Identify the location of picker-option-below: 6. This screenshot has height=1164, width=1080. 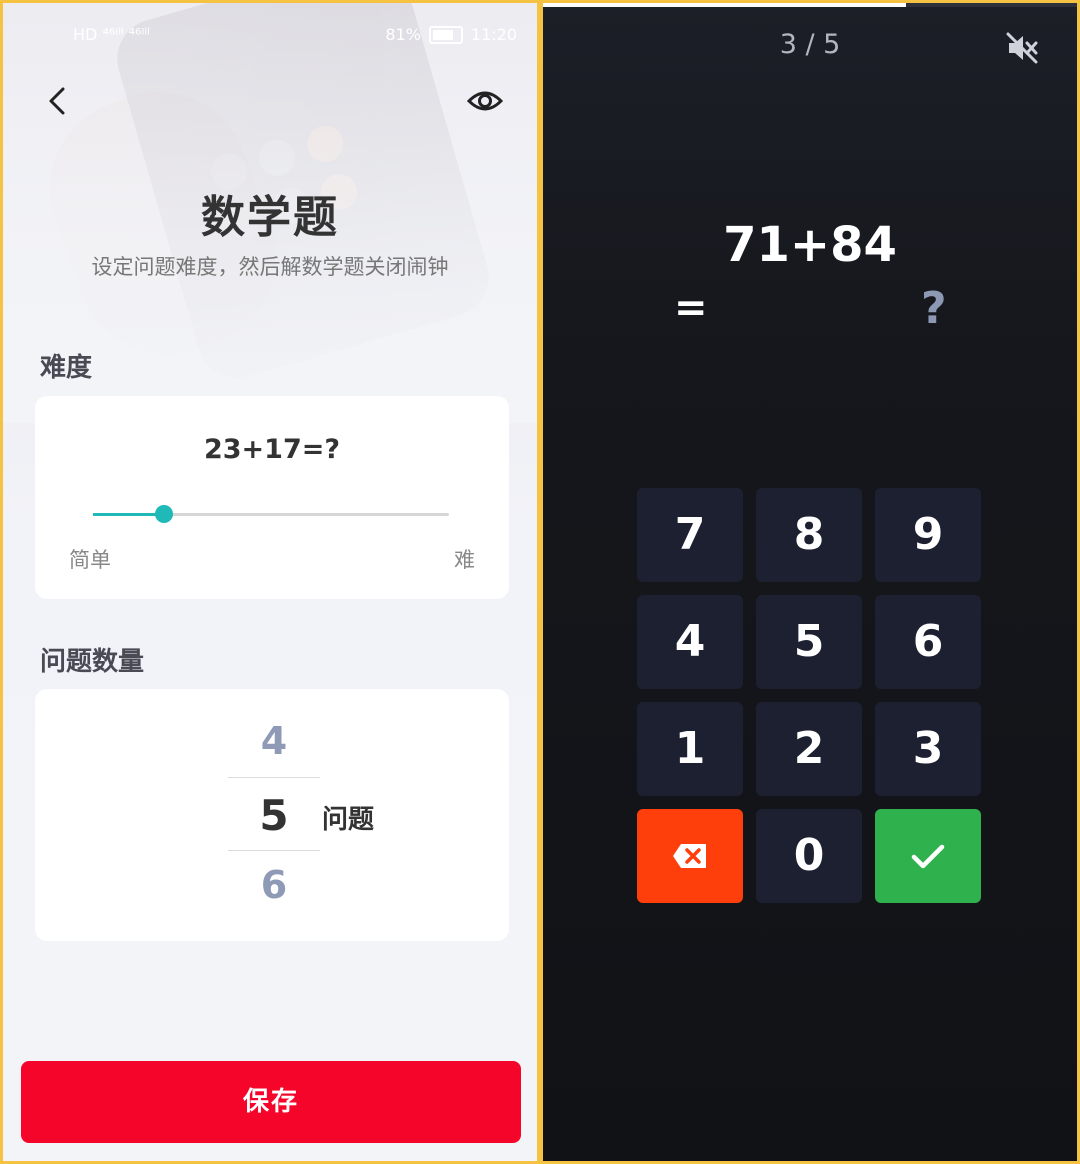
(274, 885).